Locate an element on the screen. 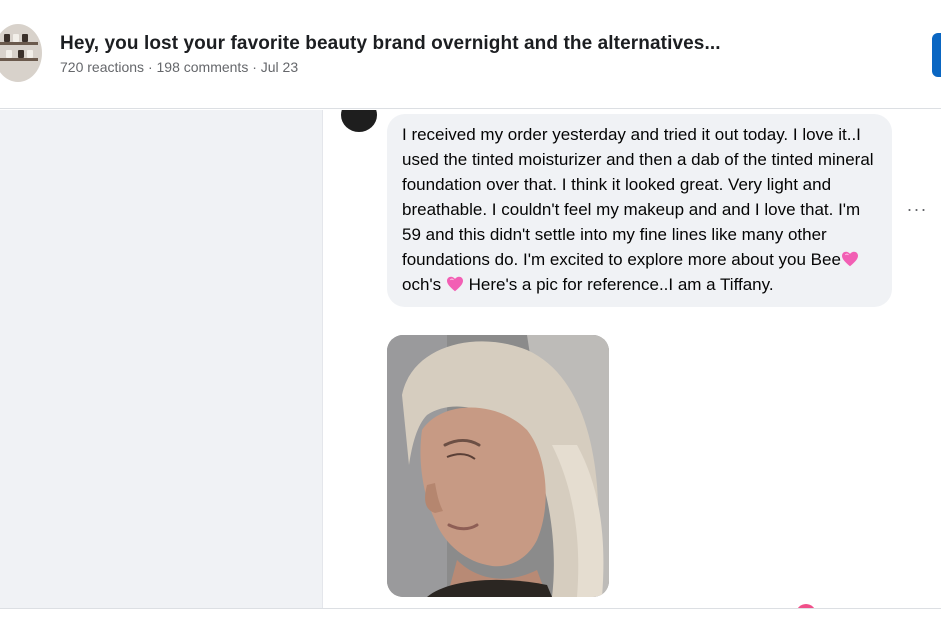 This screenshot has height=621, width=941. post-thumbnail is located at coordinates (21, 53).